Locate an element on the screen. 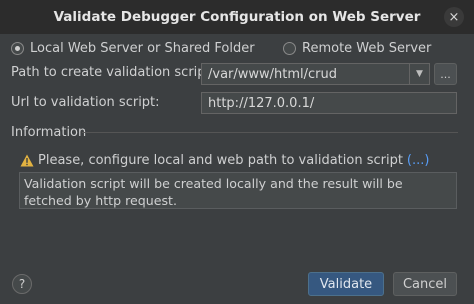 This screenshot has width=474, height=304. help-icon: ? is located at coordinates (22, 284).